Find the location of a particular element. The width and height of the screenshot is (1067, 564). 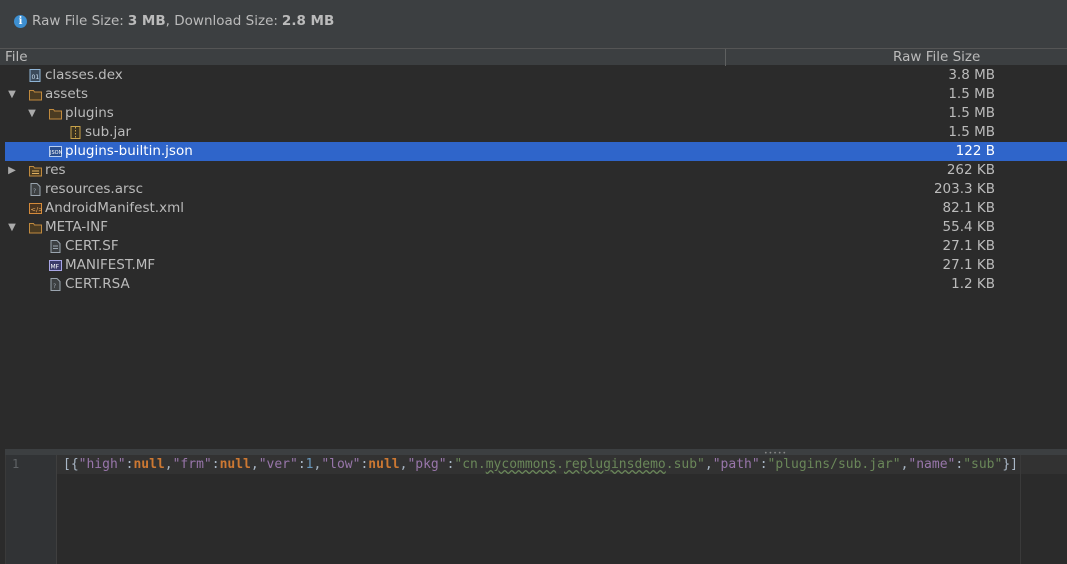

svg-text: JSON is located at coordinates (55, 153).